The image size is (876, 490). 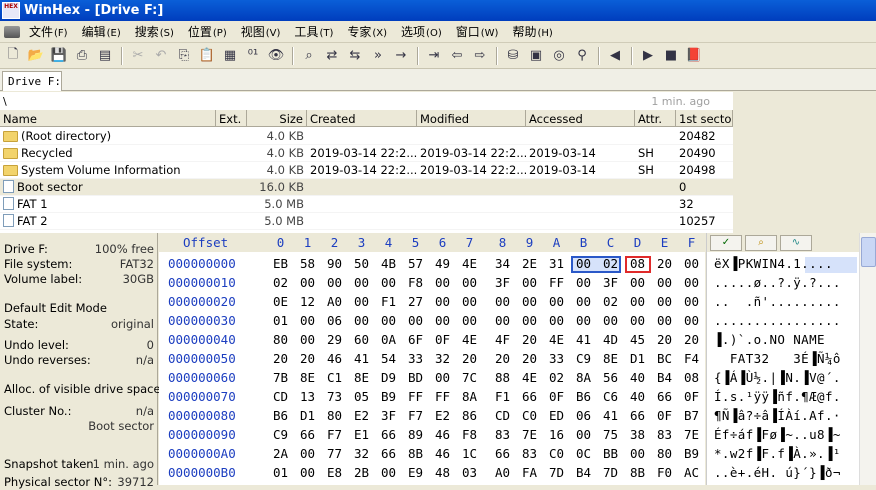 What do you see at coordinates (637, 472) in the screenshot?
I see `hex-byte: 8B` at bounding box center [637, 472].